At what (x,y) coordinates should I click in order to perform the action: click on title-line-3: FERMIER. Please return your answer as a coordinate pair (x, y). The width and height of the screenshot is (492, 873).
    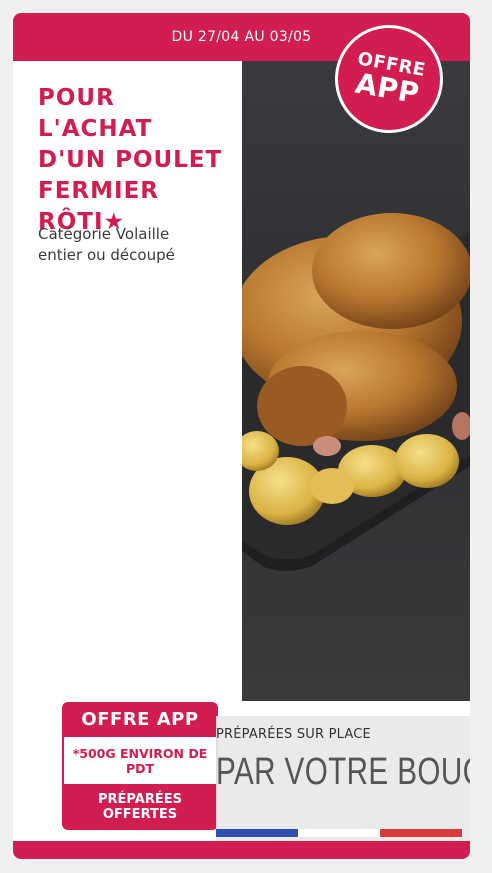
    Looking at the image, I should click on (99, 191).